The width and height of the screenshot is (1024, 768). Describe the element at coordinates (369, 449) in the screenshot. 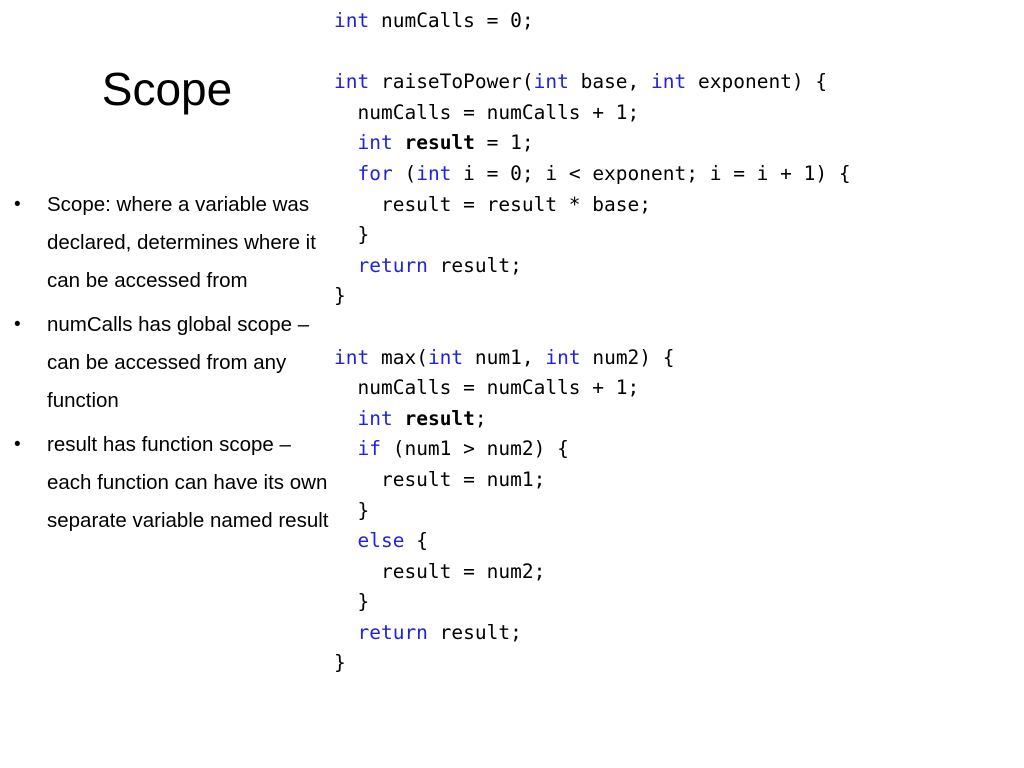

I see `code-keyword: if` at that location.